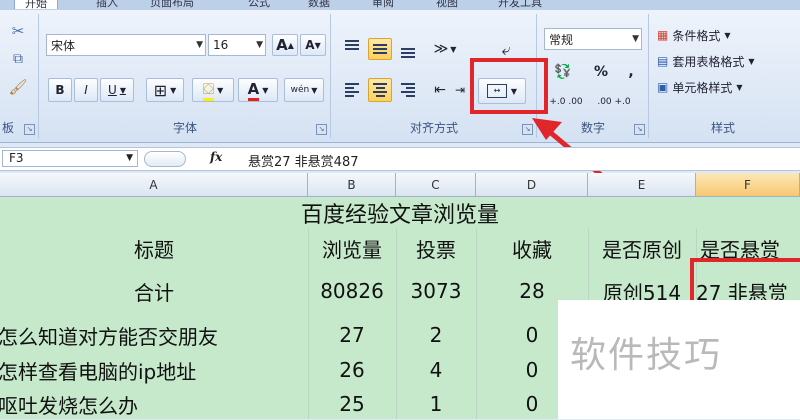 The height and width of the screenshot is (420, 800). What do you see at coordinates (70, 158) in the screenshot?
I see `name-box: F3 ▼` at bounding box center [70, 158].